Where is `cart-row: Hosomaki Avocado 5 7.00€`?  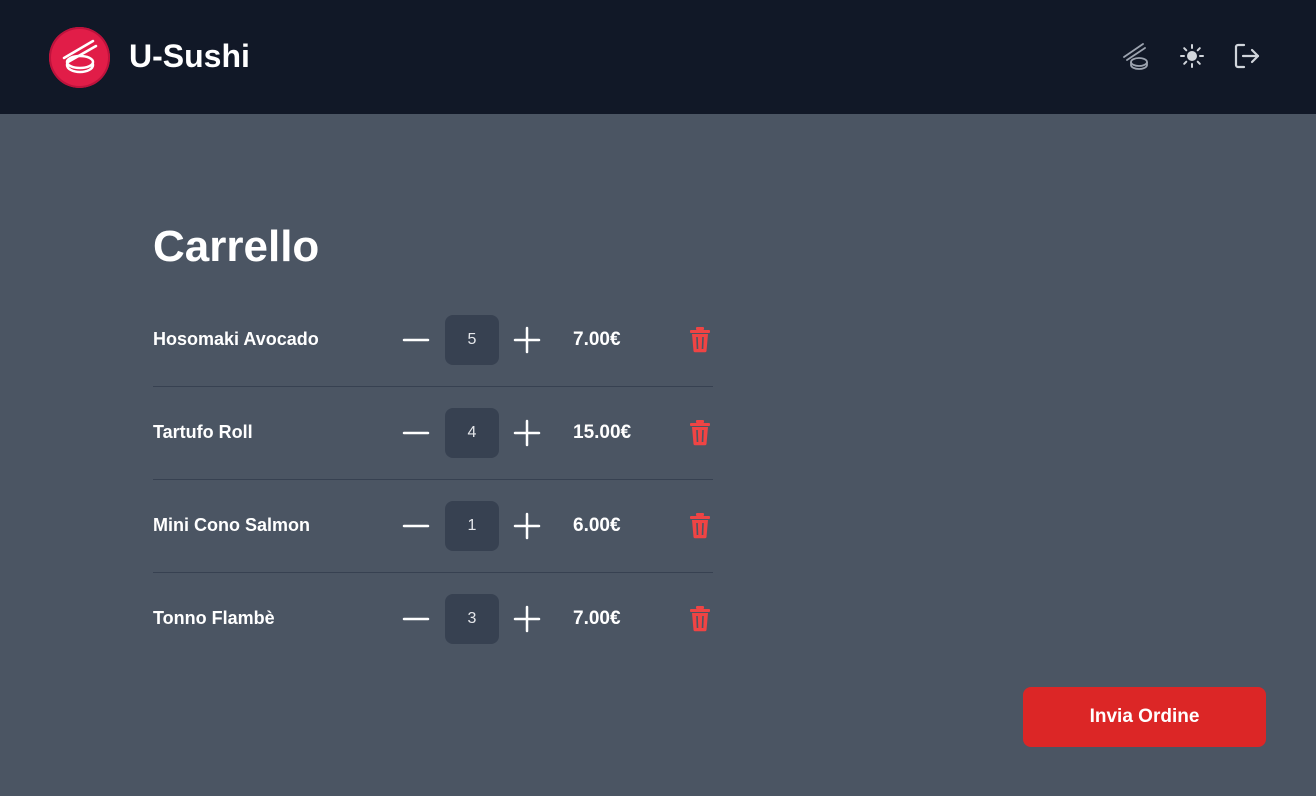 cart-row: Hosomaki Avocado 5 7.00€ is located at coordinates (433, 340).